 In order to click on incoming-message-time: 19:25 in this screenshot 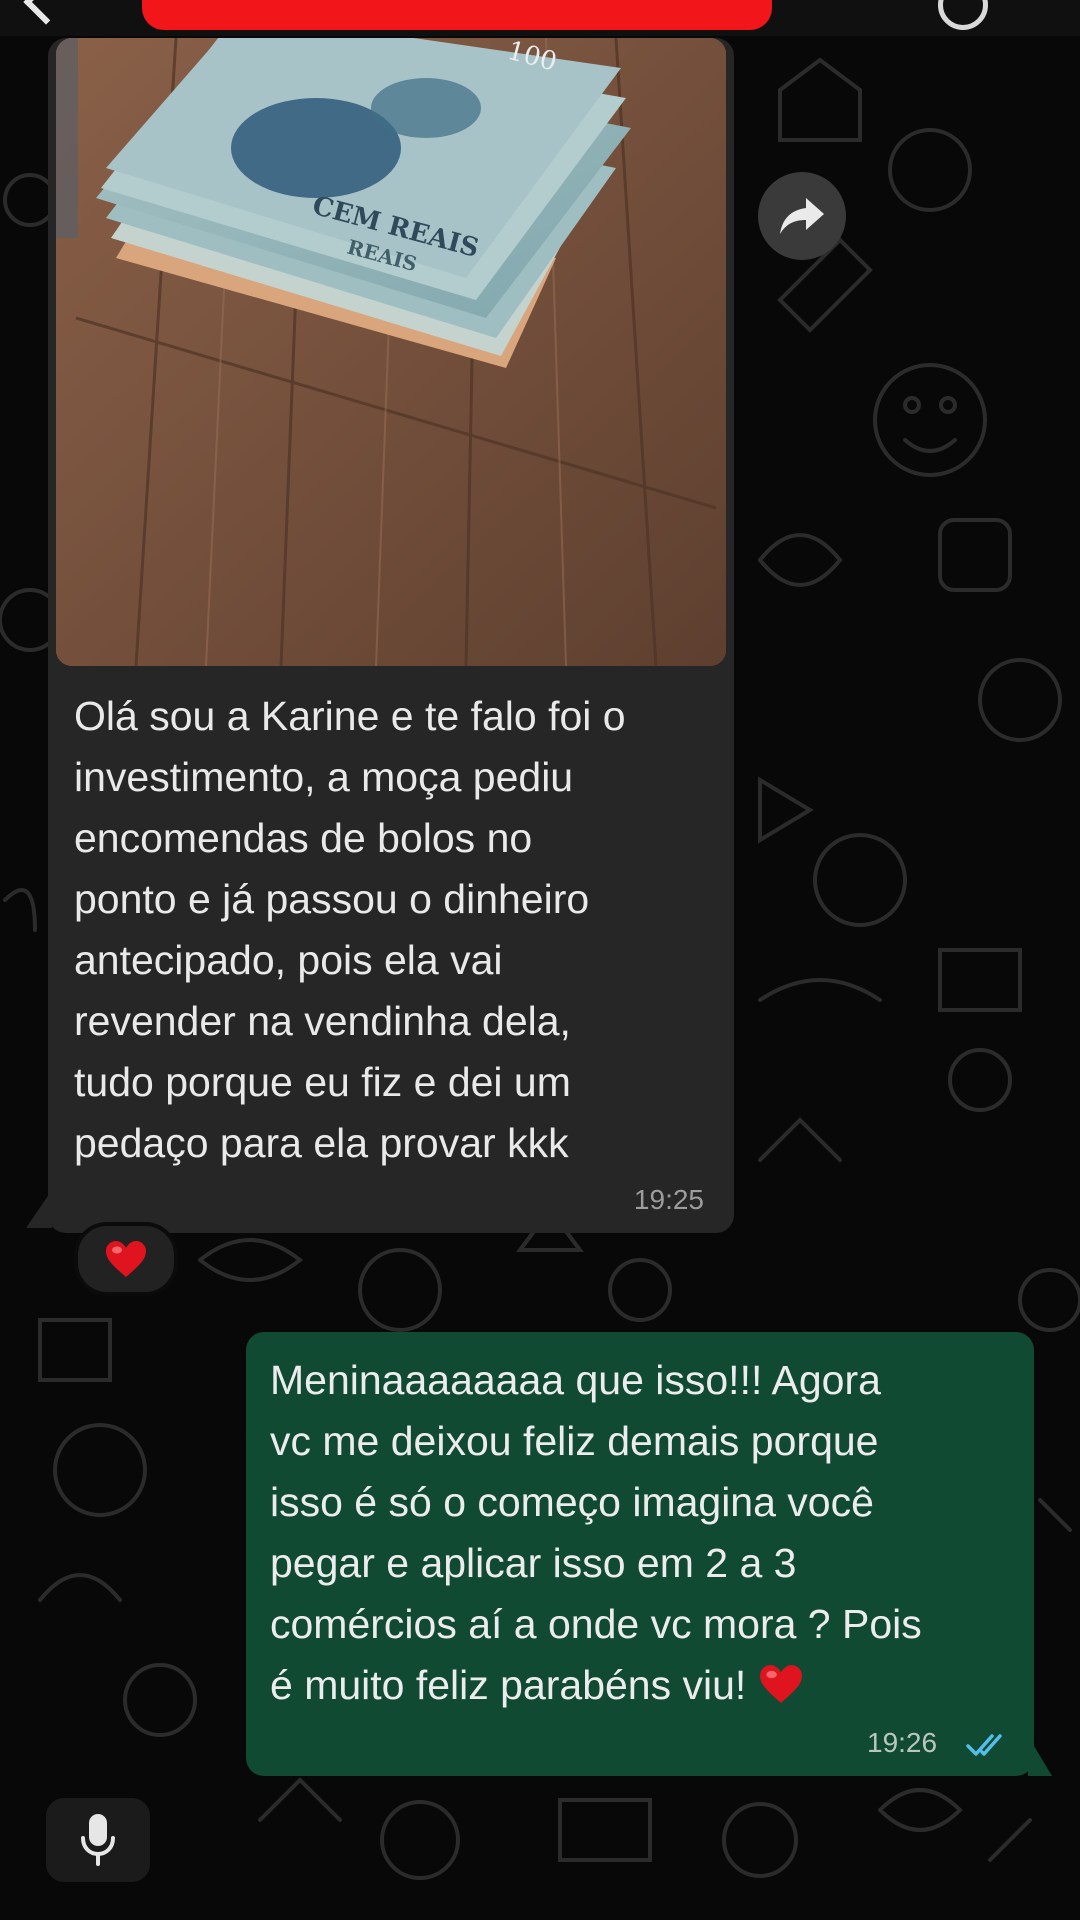, I will do `click(668, 1199)`.